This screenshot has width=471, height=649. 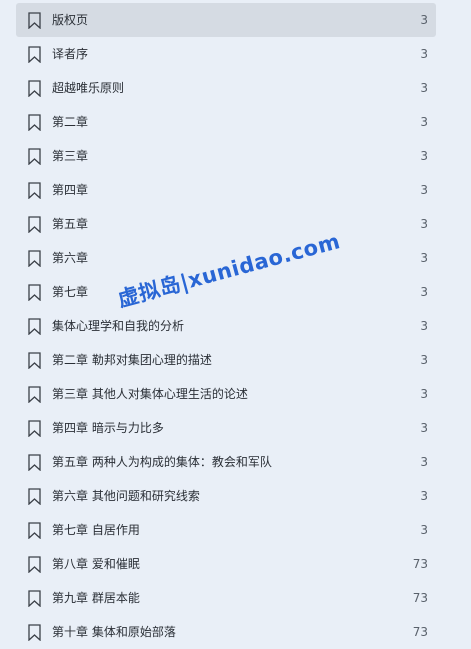 I want to click on bookmark-title: 第九章 群居本能, so click(x=96, y=598).